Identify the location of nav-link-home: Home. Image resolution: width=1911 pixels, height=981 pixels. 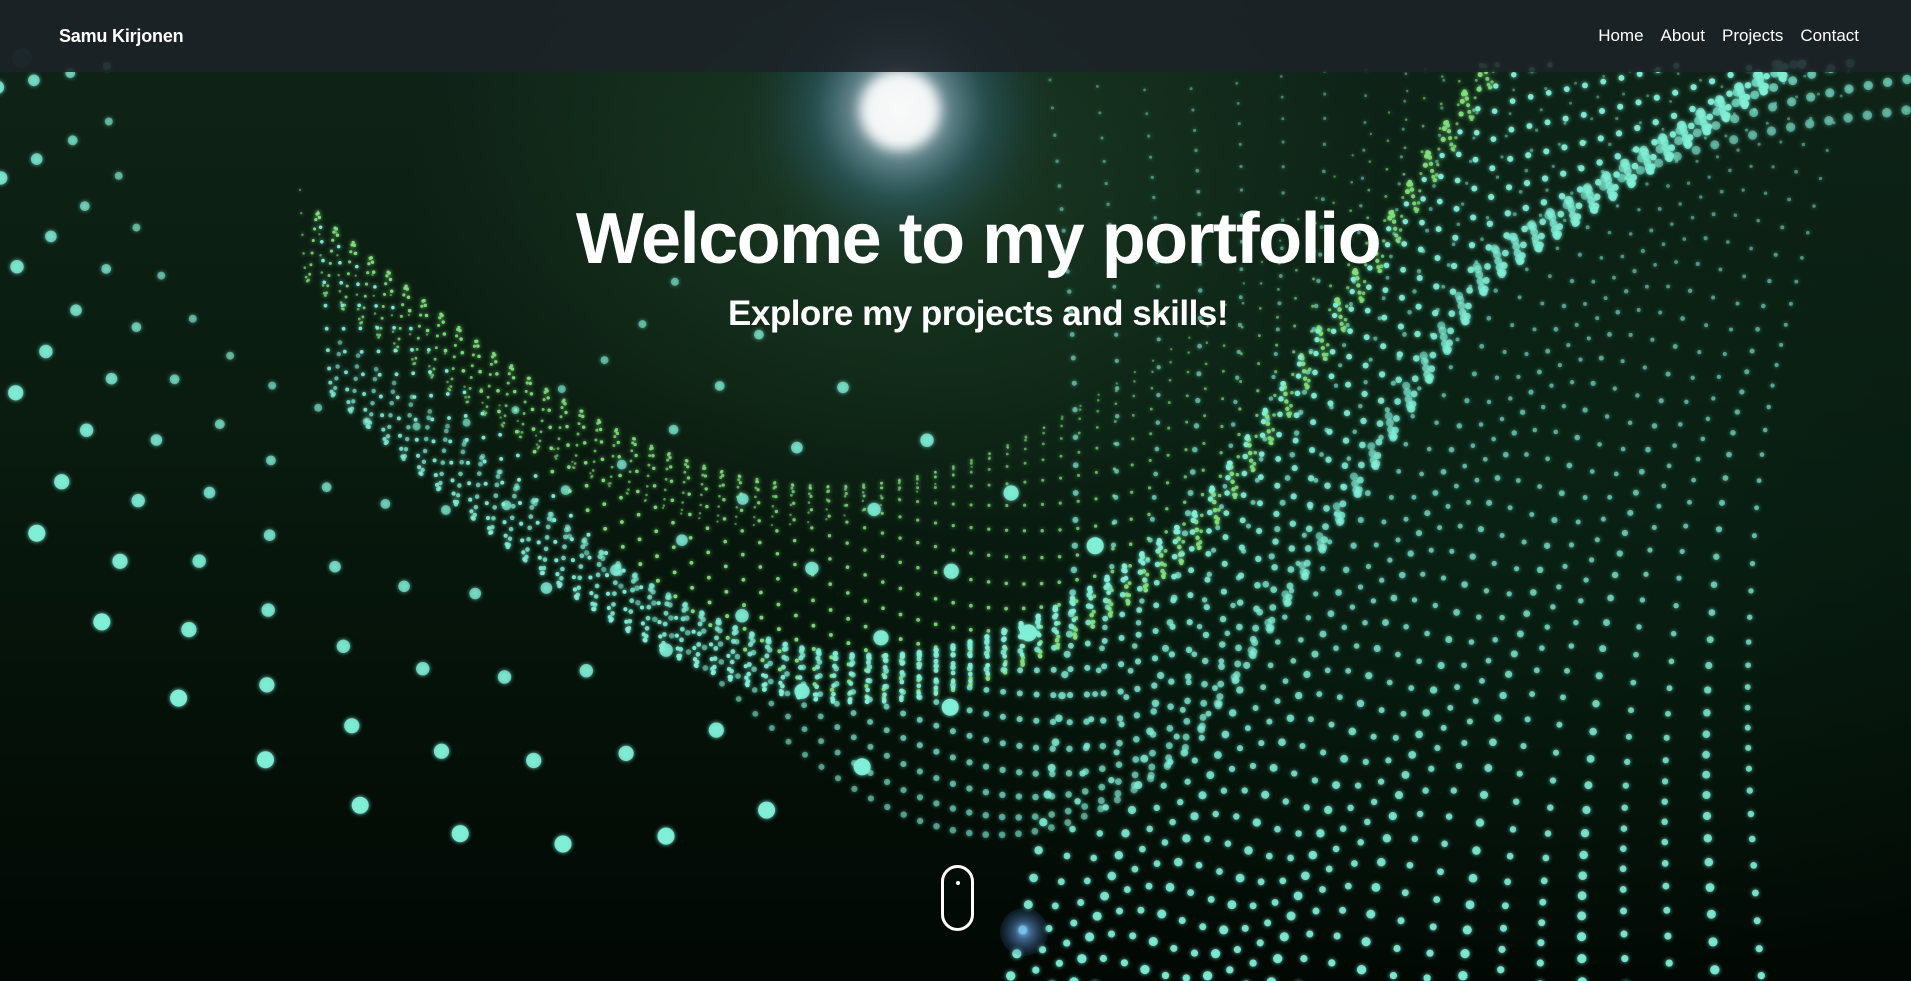
(1620, 36).